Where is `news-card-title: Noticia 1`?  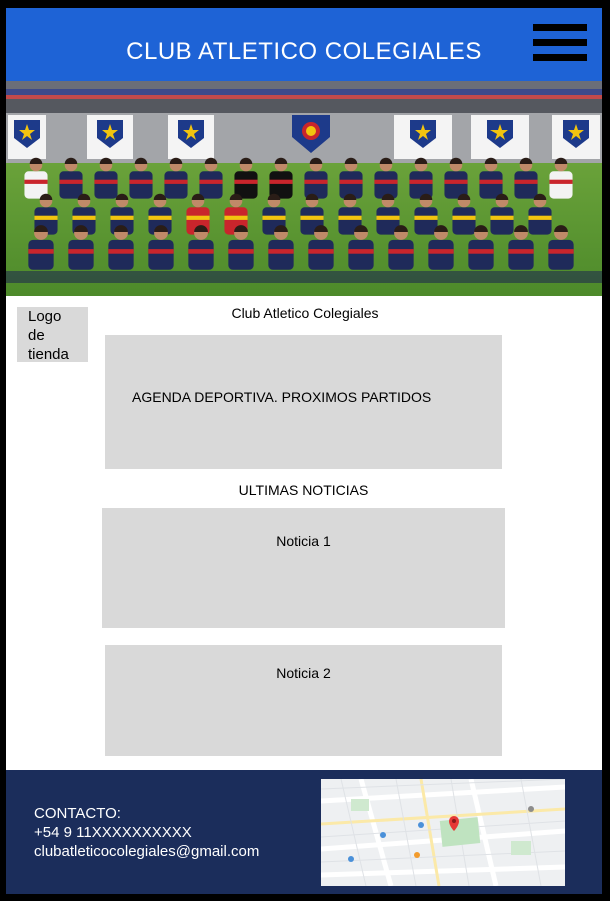
news-card-title: Noticia 1 is located at coordinates (303, 541).